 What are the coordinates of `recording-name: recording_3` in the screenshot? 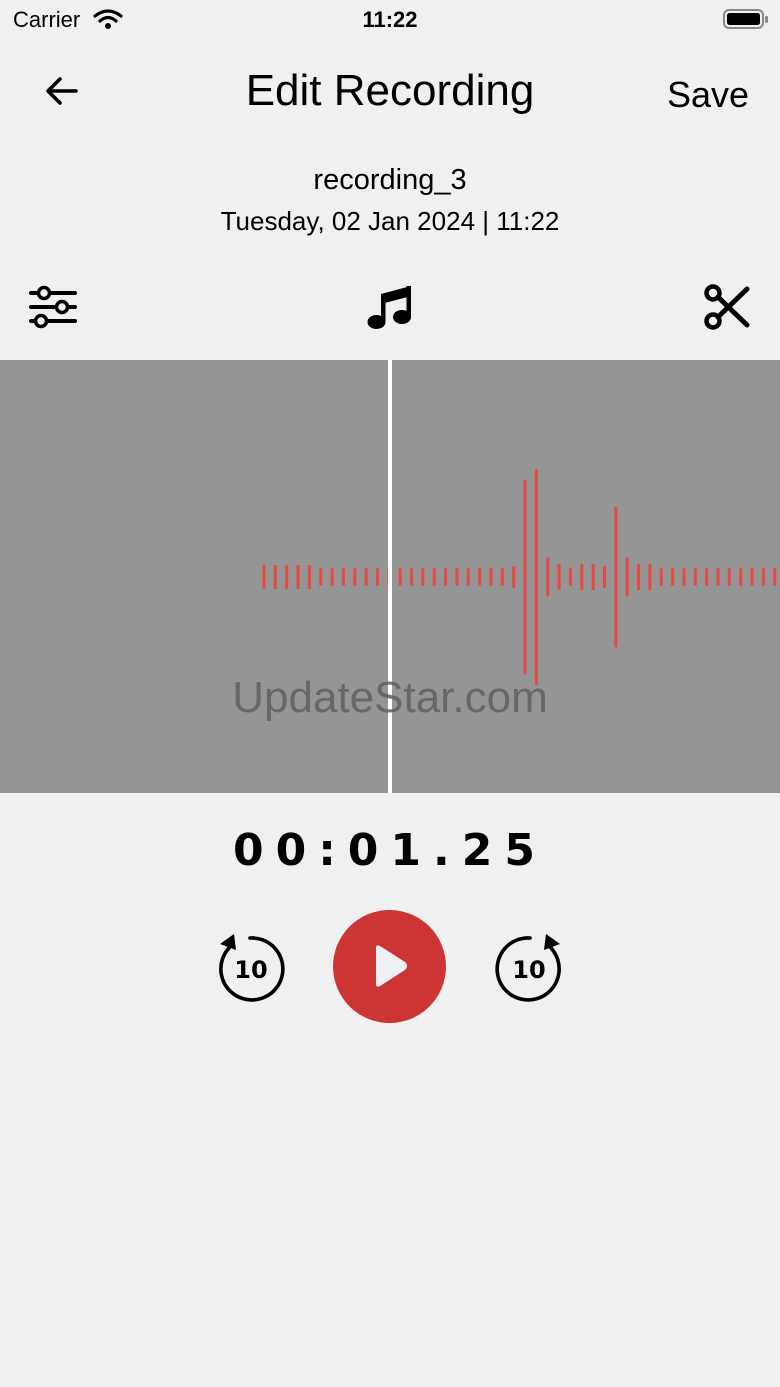 It's located at (390, 180).